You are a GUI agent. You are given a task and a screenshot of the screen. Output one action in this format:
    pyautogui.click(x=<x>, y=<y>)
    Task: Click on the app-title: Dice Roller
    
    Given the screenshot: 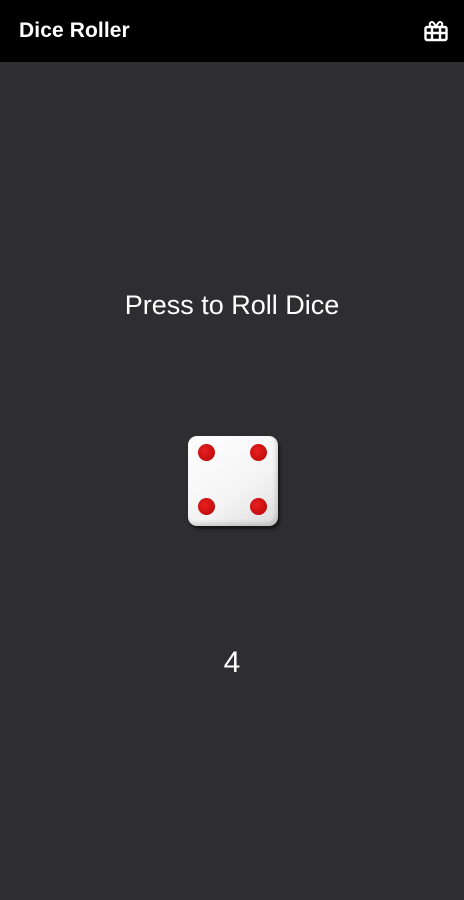 What is the action you would take?
    pyautogui.click(x=74, y=30)
    